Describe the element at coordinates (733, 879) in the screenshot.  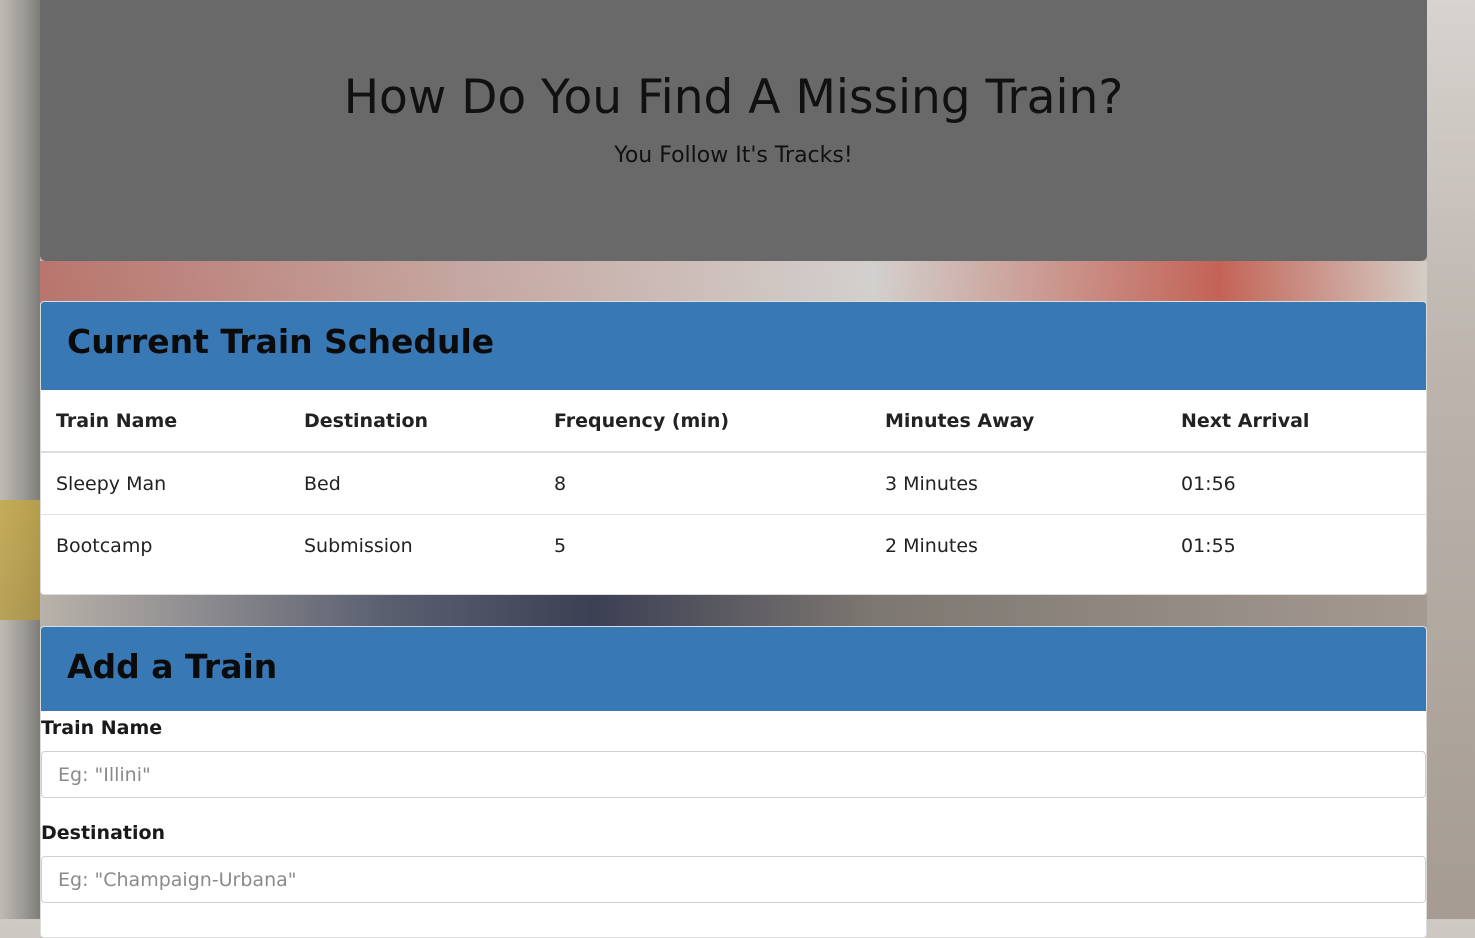
I see `destination-input` at that location.